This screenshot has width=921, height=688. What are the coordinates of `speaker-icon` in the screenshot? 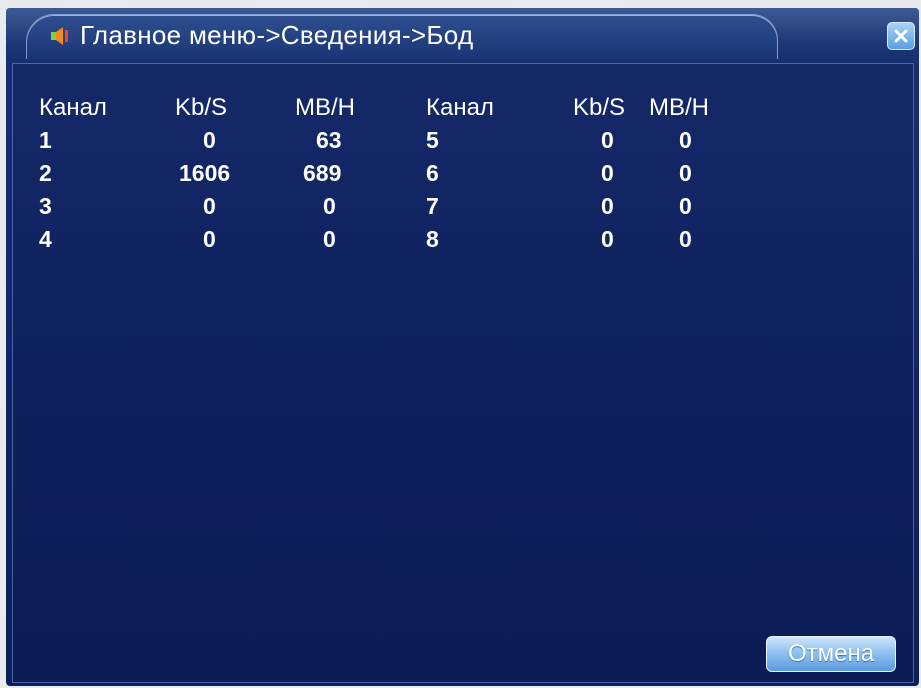 It's located at (62, 36).